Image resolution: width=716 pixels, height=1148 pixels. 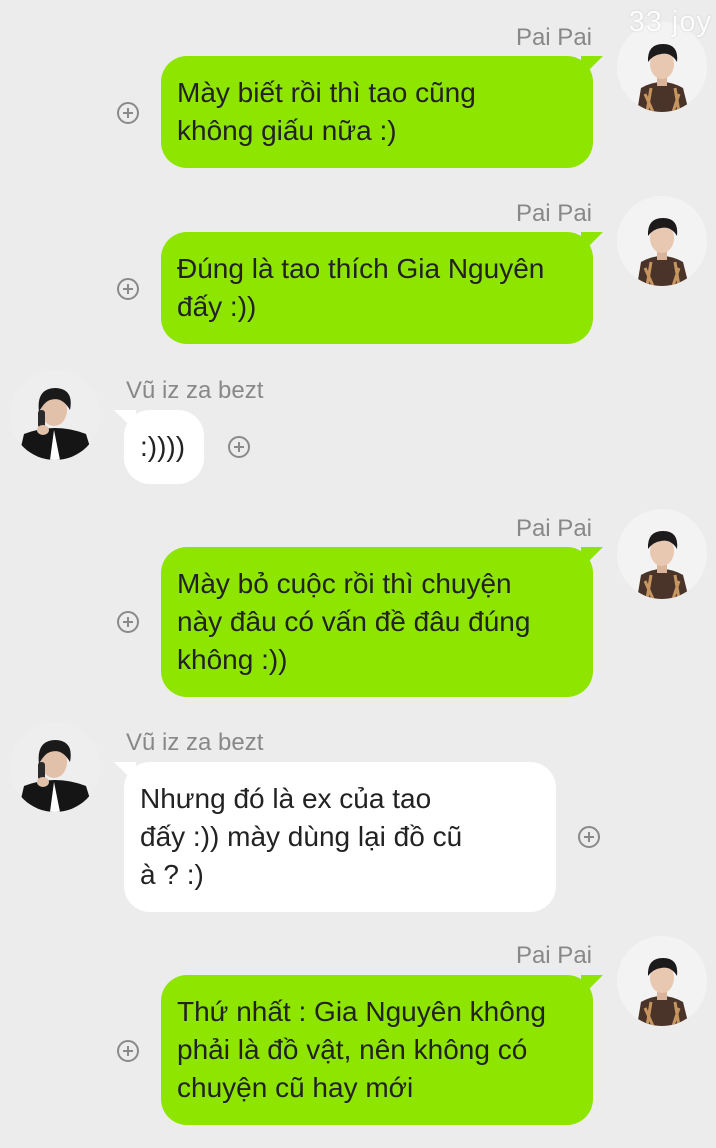 What do you see at coordinates (361, 1011) in the screenshot?
I see `message-line: Thứ nhất : Gia Nguyên không` at bounding box center [361, 1011].